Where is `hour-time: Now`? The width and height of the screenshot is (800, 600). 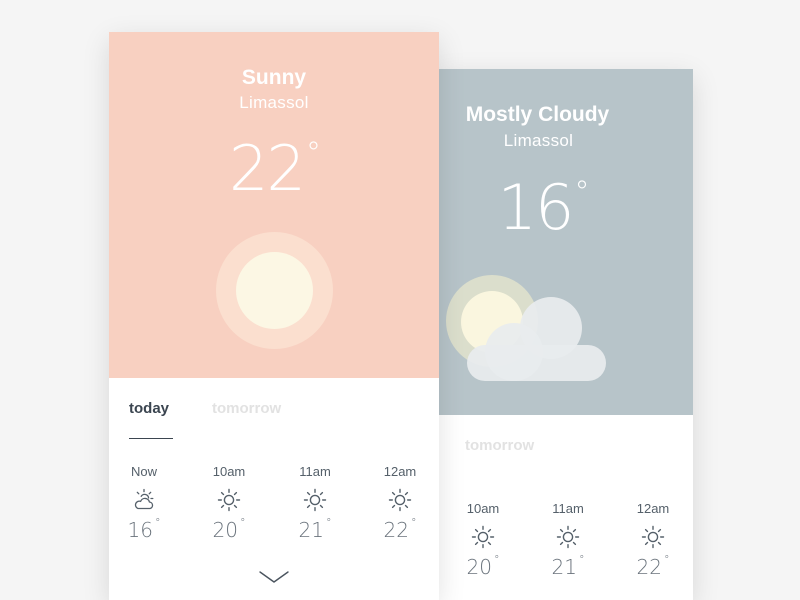 hour-time: Now is located at coordinates (143, 471).